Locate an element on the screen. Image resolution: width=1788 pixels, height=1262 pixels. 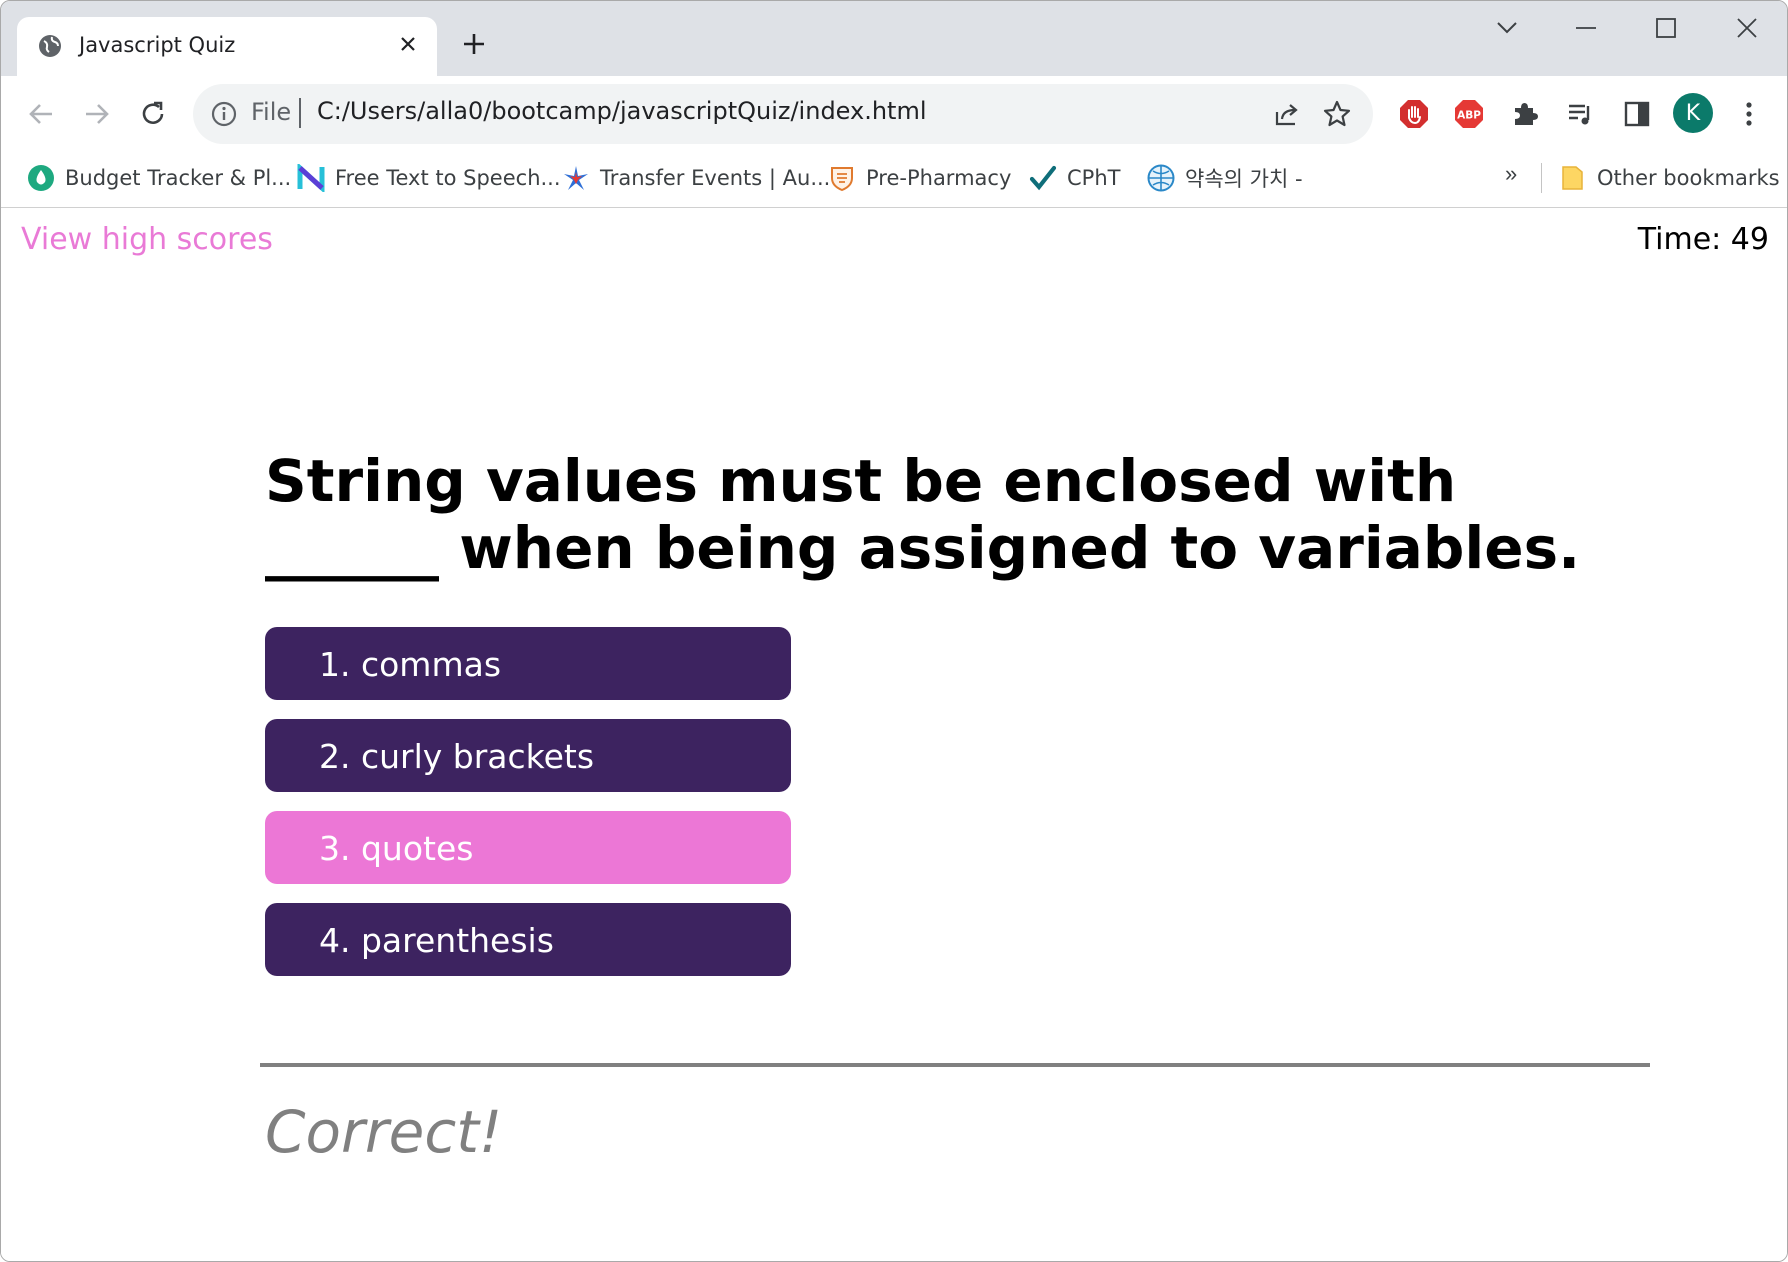
bookmark-cpht: CPhT is located at coordinates (1074, 178).